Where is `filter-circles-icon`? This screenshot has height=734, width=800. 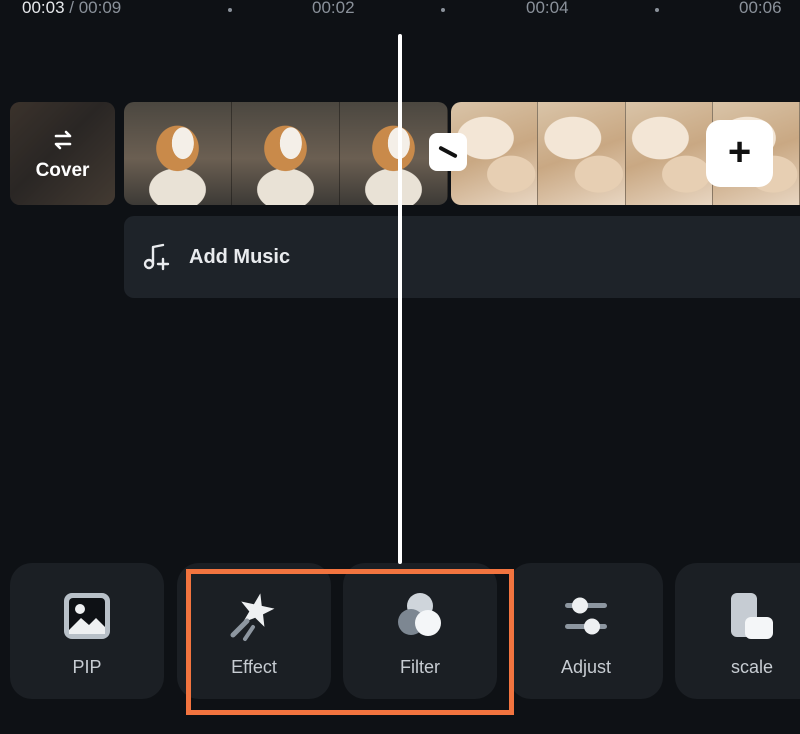 filter-circles-icon is located at coordinates (420, 616).